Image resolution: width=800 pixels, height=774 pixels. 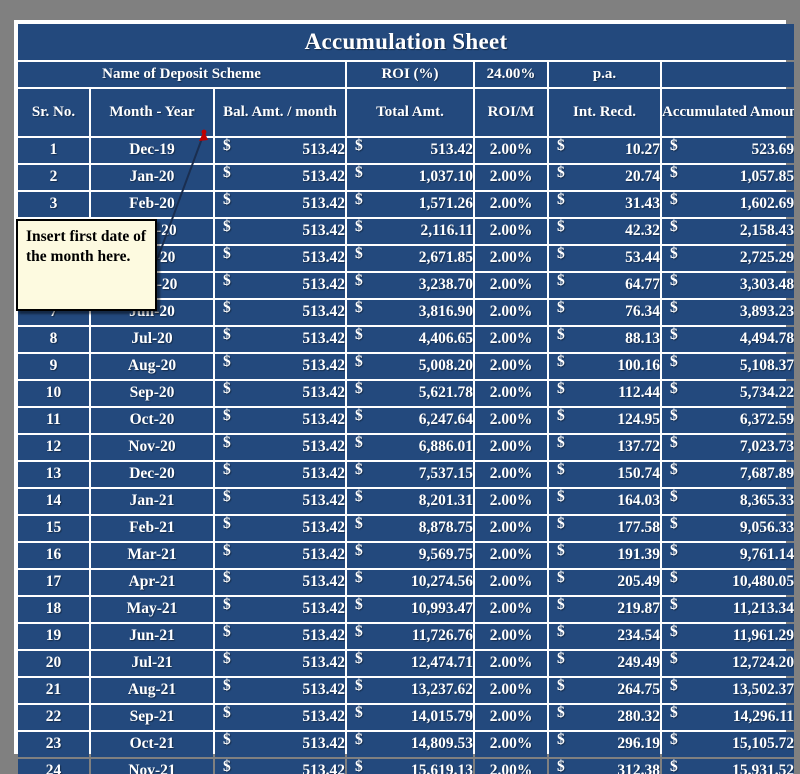 What do you see at coordinates (53, 609) in the screenshot?
I see `cell-sr-no: 18` at bounding box center [53, 609].